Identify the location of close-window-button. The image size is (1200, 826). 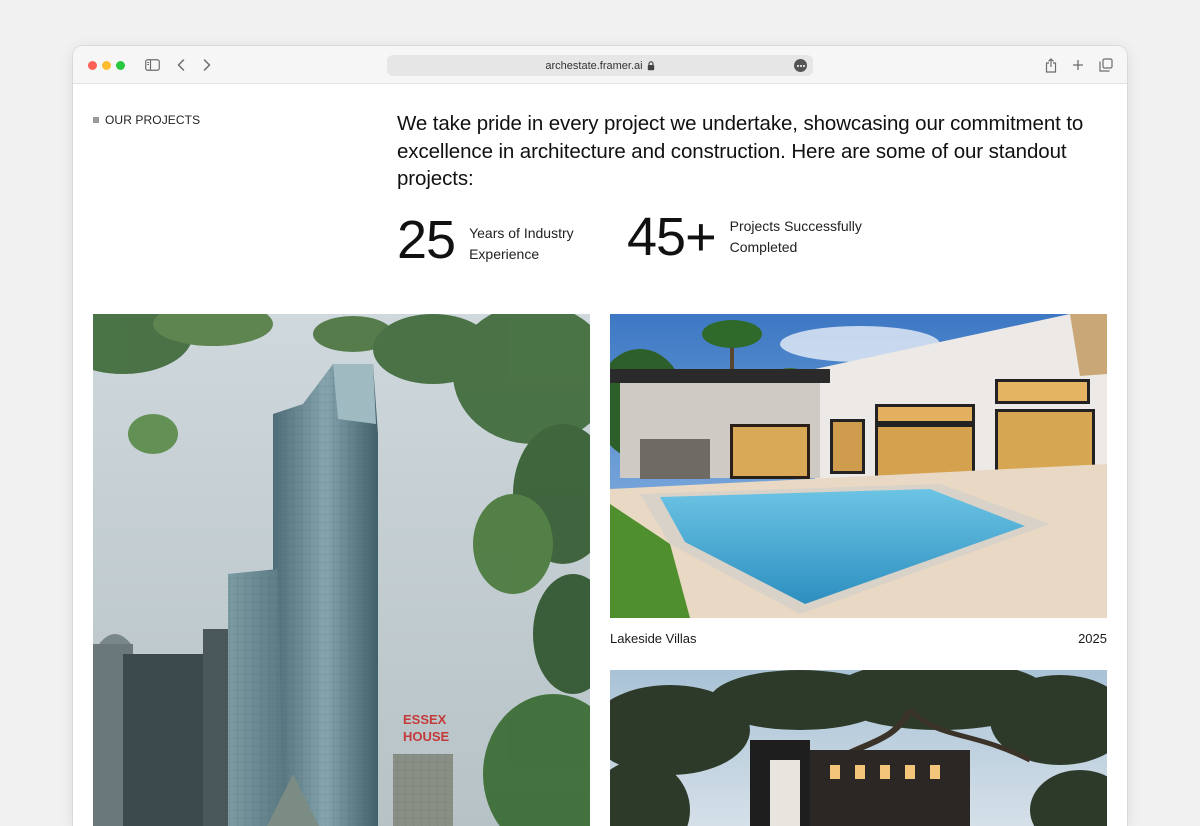
(92, 65).